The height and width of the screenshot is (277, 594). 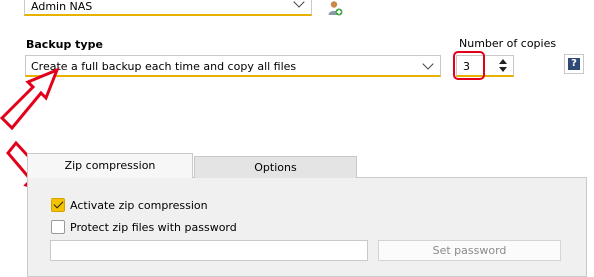 What do you see at coordinates (110, 165) in the screenshot?
I see `tab-zip-compression: Zip compression` at bounding box center [110, 165].